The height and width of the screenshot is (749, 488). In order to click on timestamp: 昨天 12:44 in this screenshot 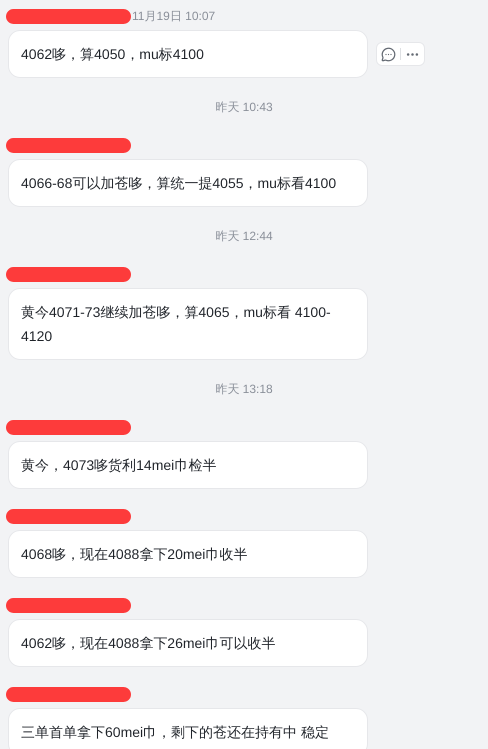, I will do `click(244, 236)`.